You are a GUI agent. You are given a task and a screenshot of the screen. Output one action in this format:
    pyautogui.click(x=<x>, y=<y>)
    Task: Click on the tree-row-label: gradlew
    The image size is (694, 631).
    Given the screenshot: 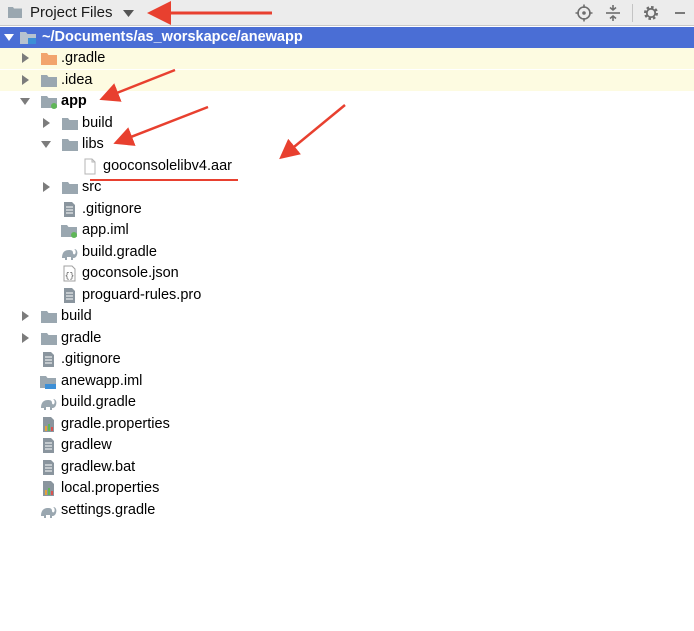 What is the action you would take?
    pyautogui.click(x=86, y=445)
    